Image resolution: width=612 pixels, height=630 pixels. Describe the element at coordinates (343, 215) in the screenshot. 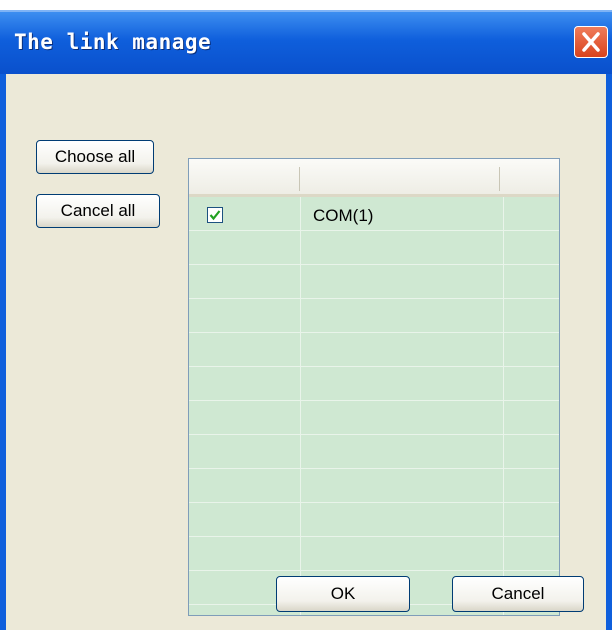

I see `link-name-cell: COM(1)` at that location.